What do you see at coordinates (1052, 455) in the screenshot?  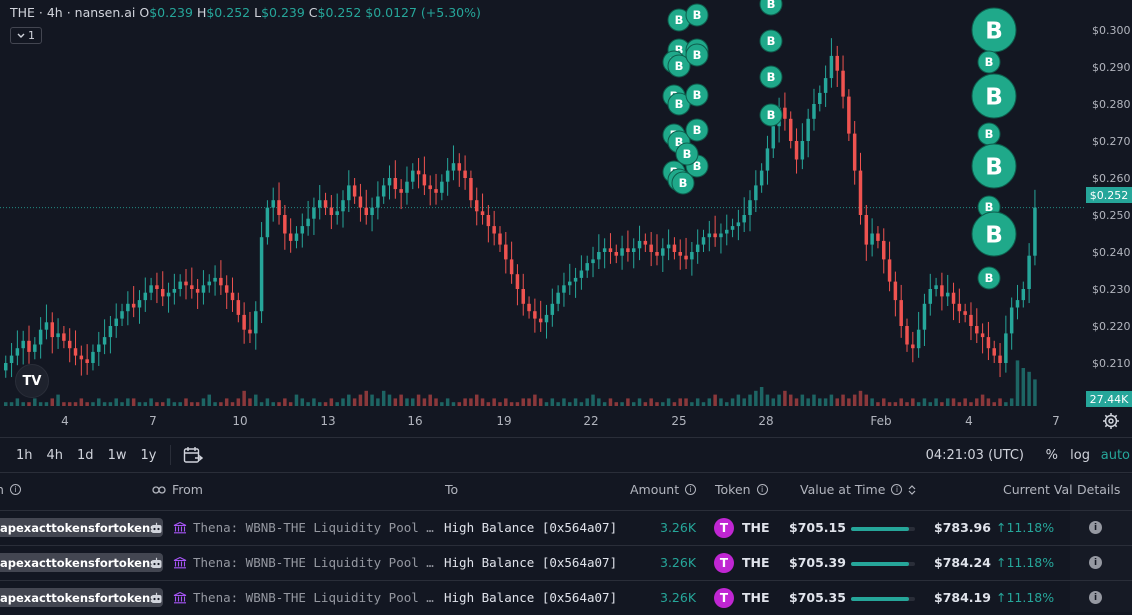 I see `percent-scale-toggle: %` at bounding box center [1052, 455].